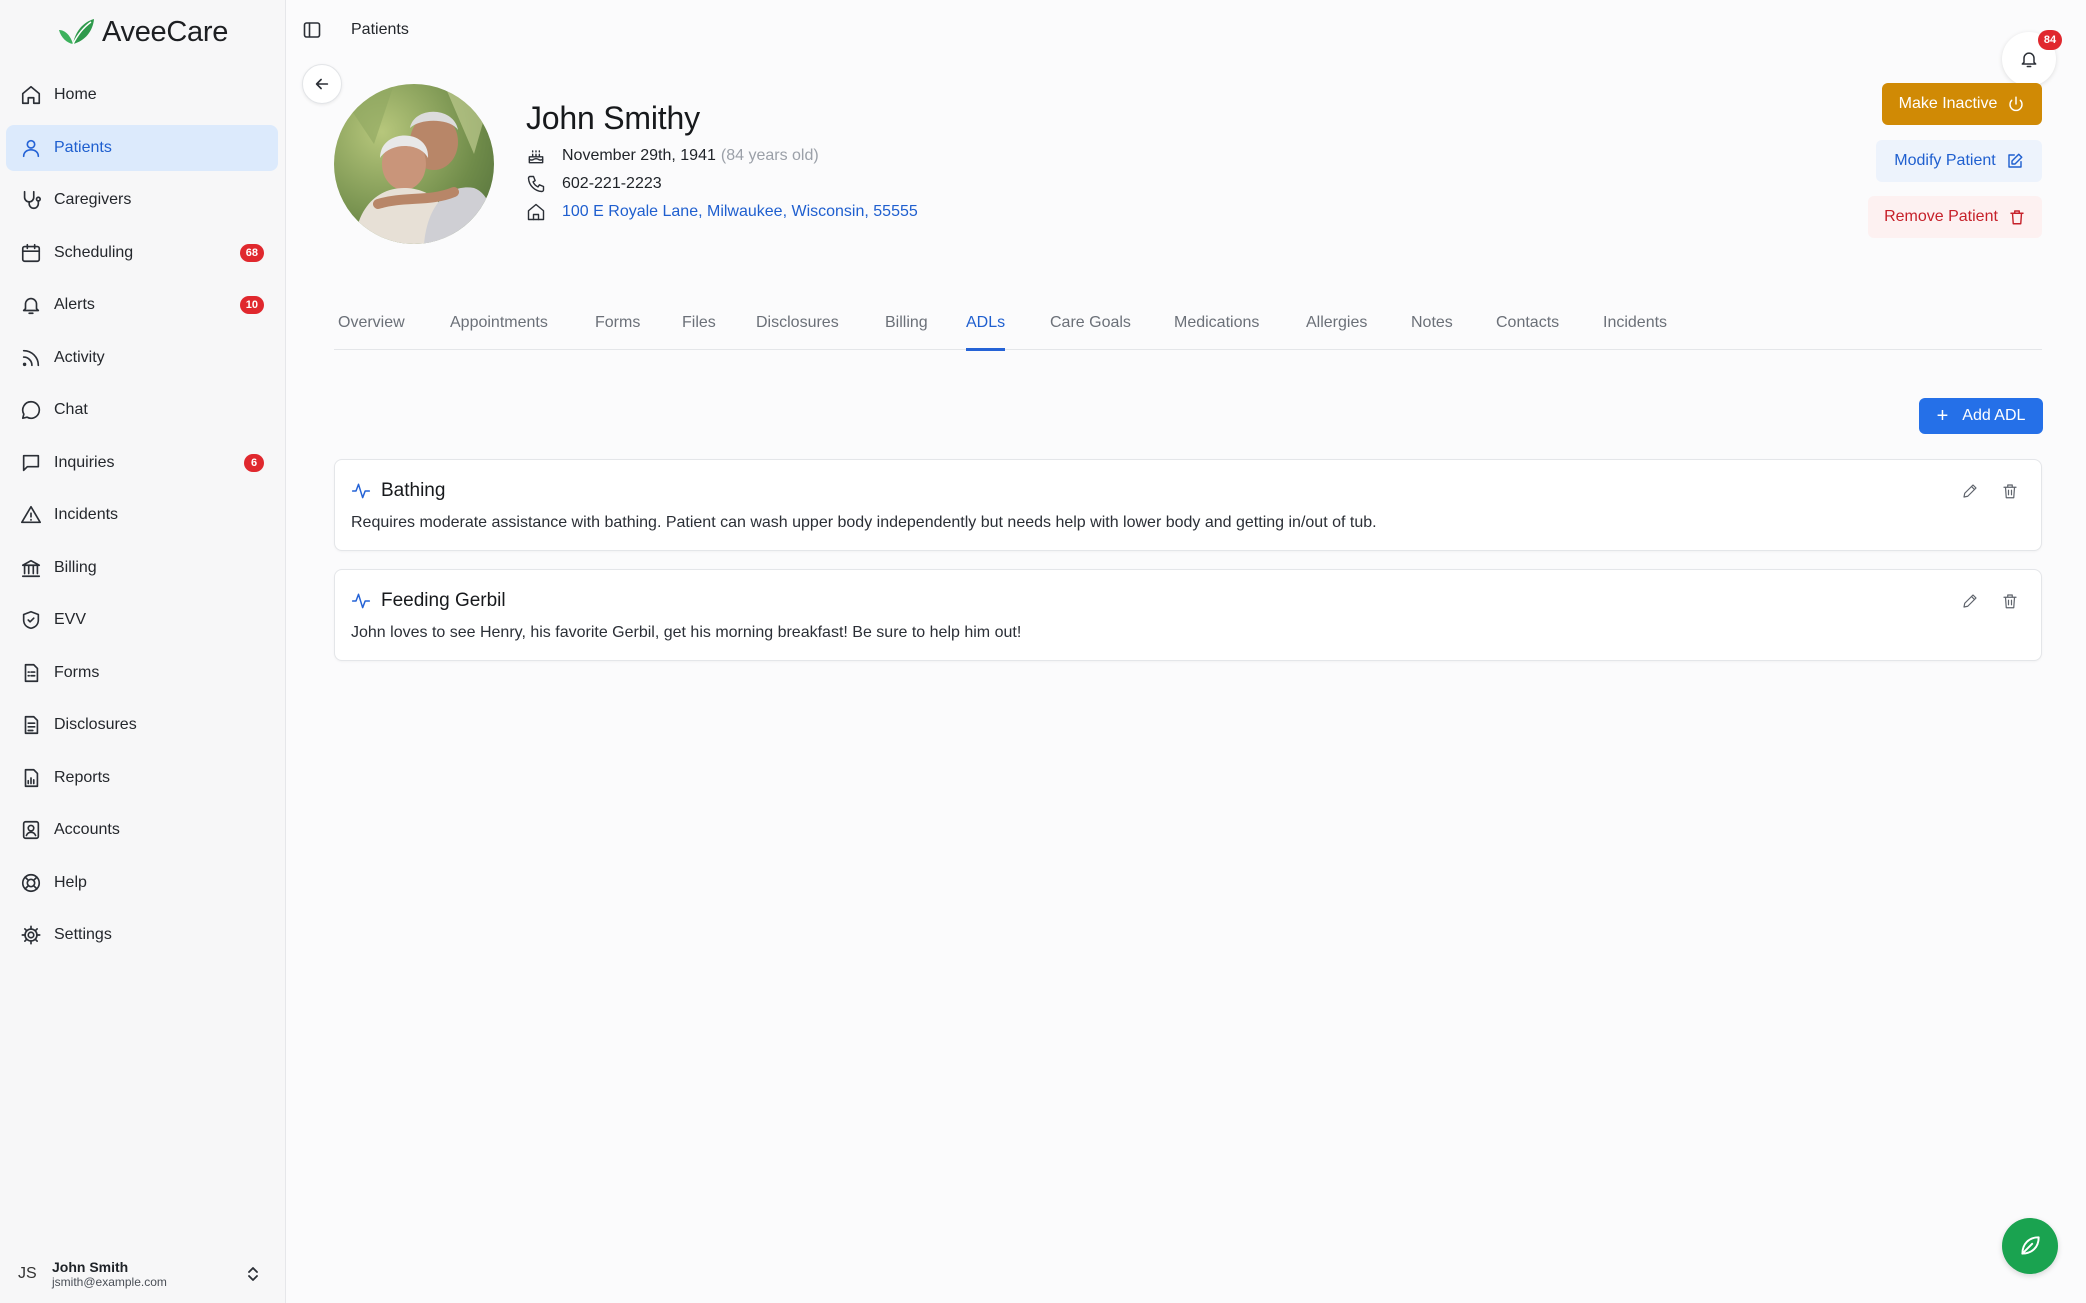 The height and width of the screenshot is (1303, 2086). I want to click on birthday-cake-icon, so click(536, 156).